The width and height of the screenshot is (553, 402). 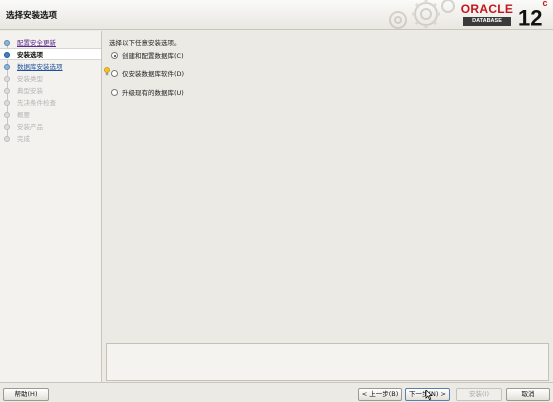 What do you see at coordinates (530, 18) in the screenshot?
I see `version-number: 12` at bounding box center [530, 18].